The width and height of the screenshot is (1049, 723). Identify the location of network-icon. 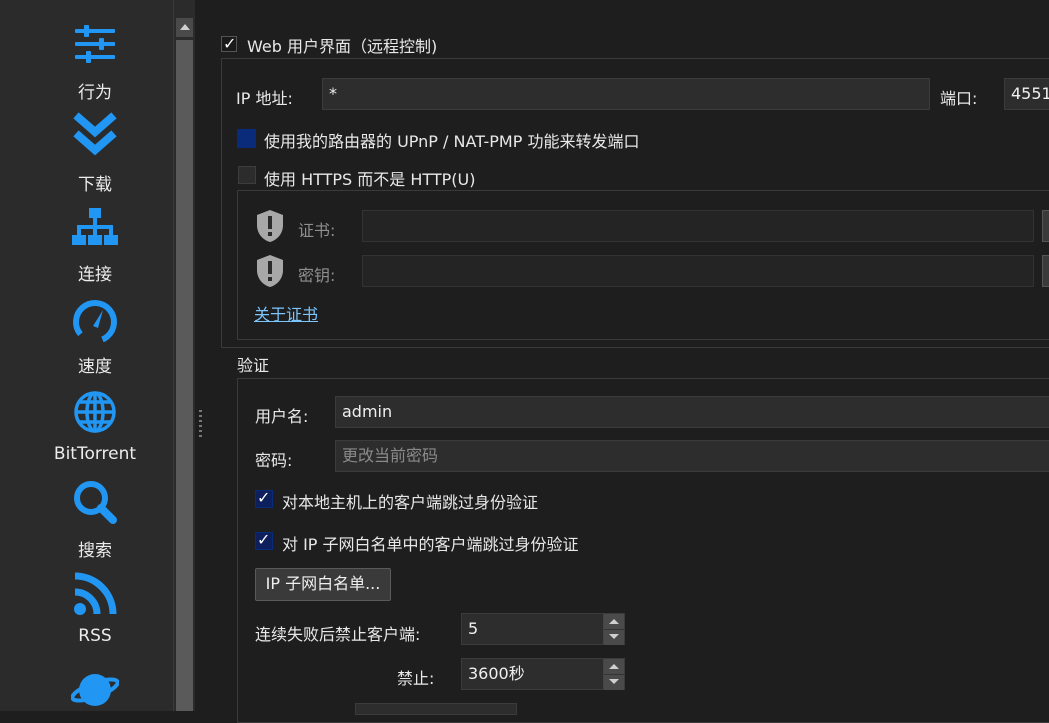
(95, 226).